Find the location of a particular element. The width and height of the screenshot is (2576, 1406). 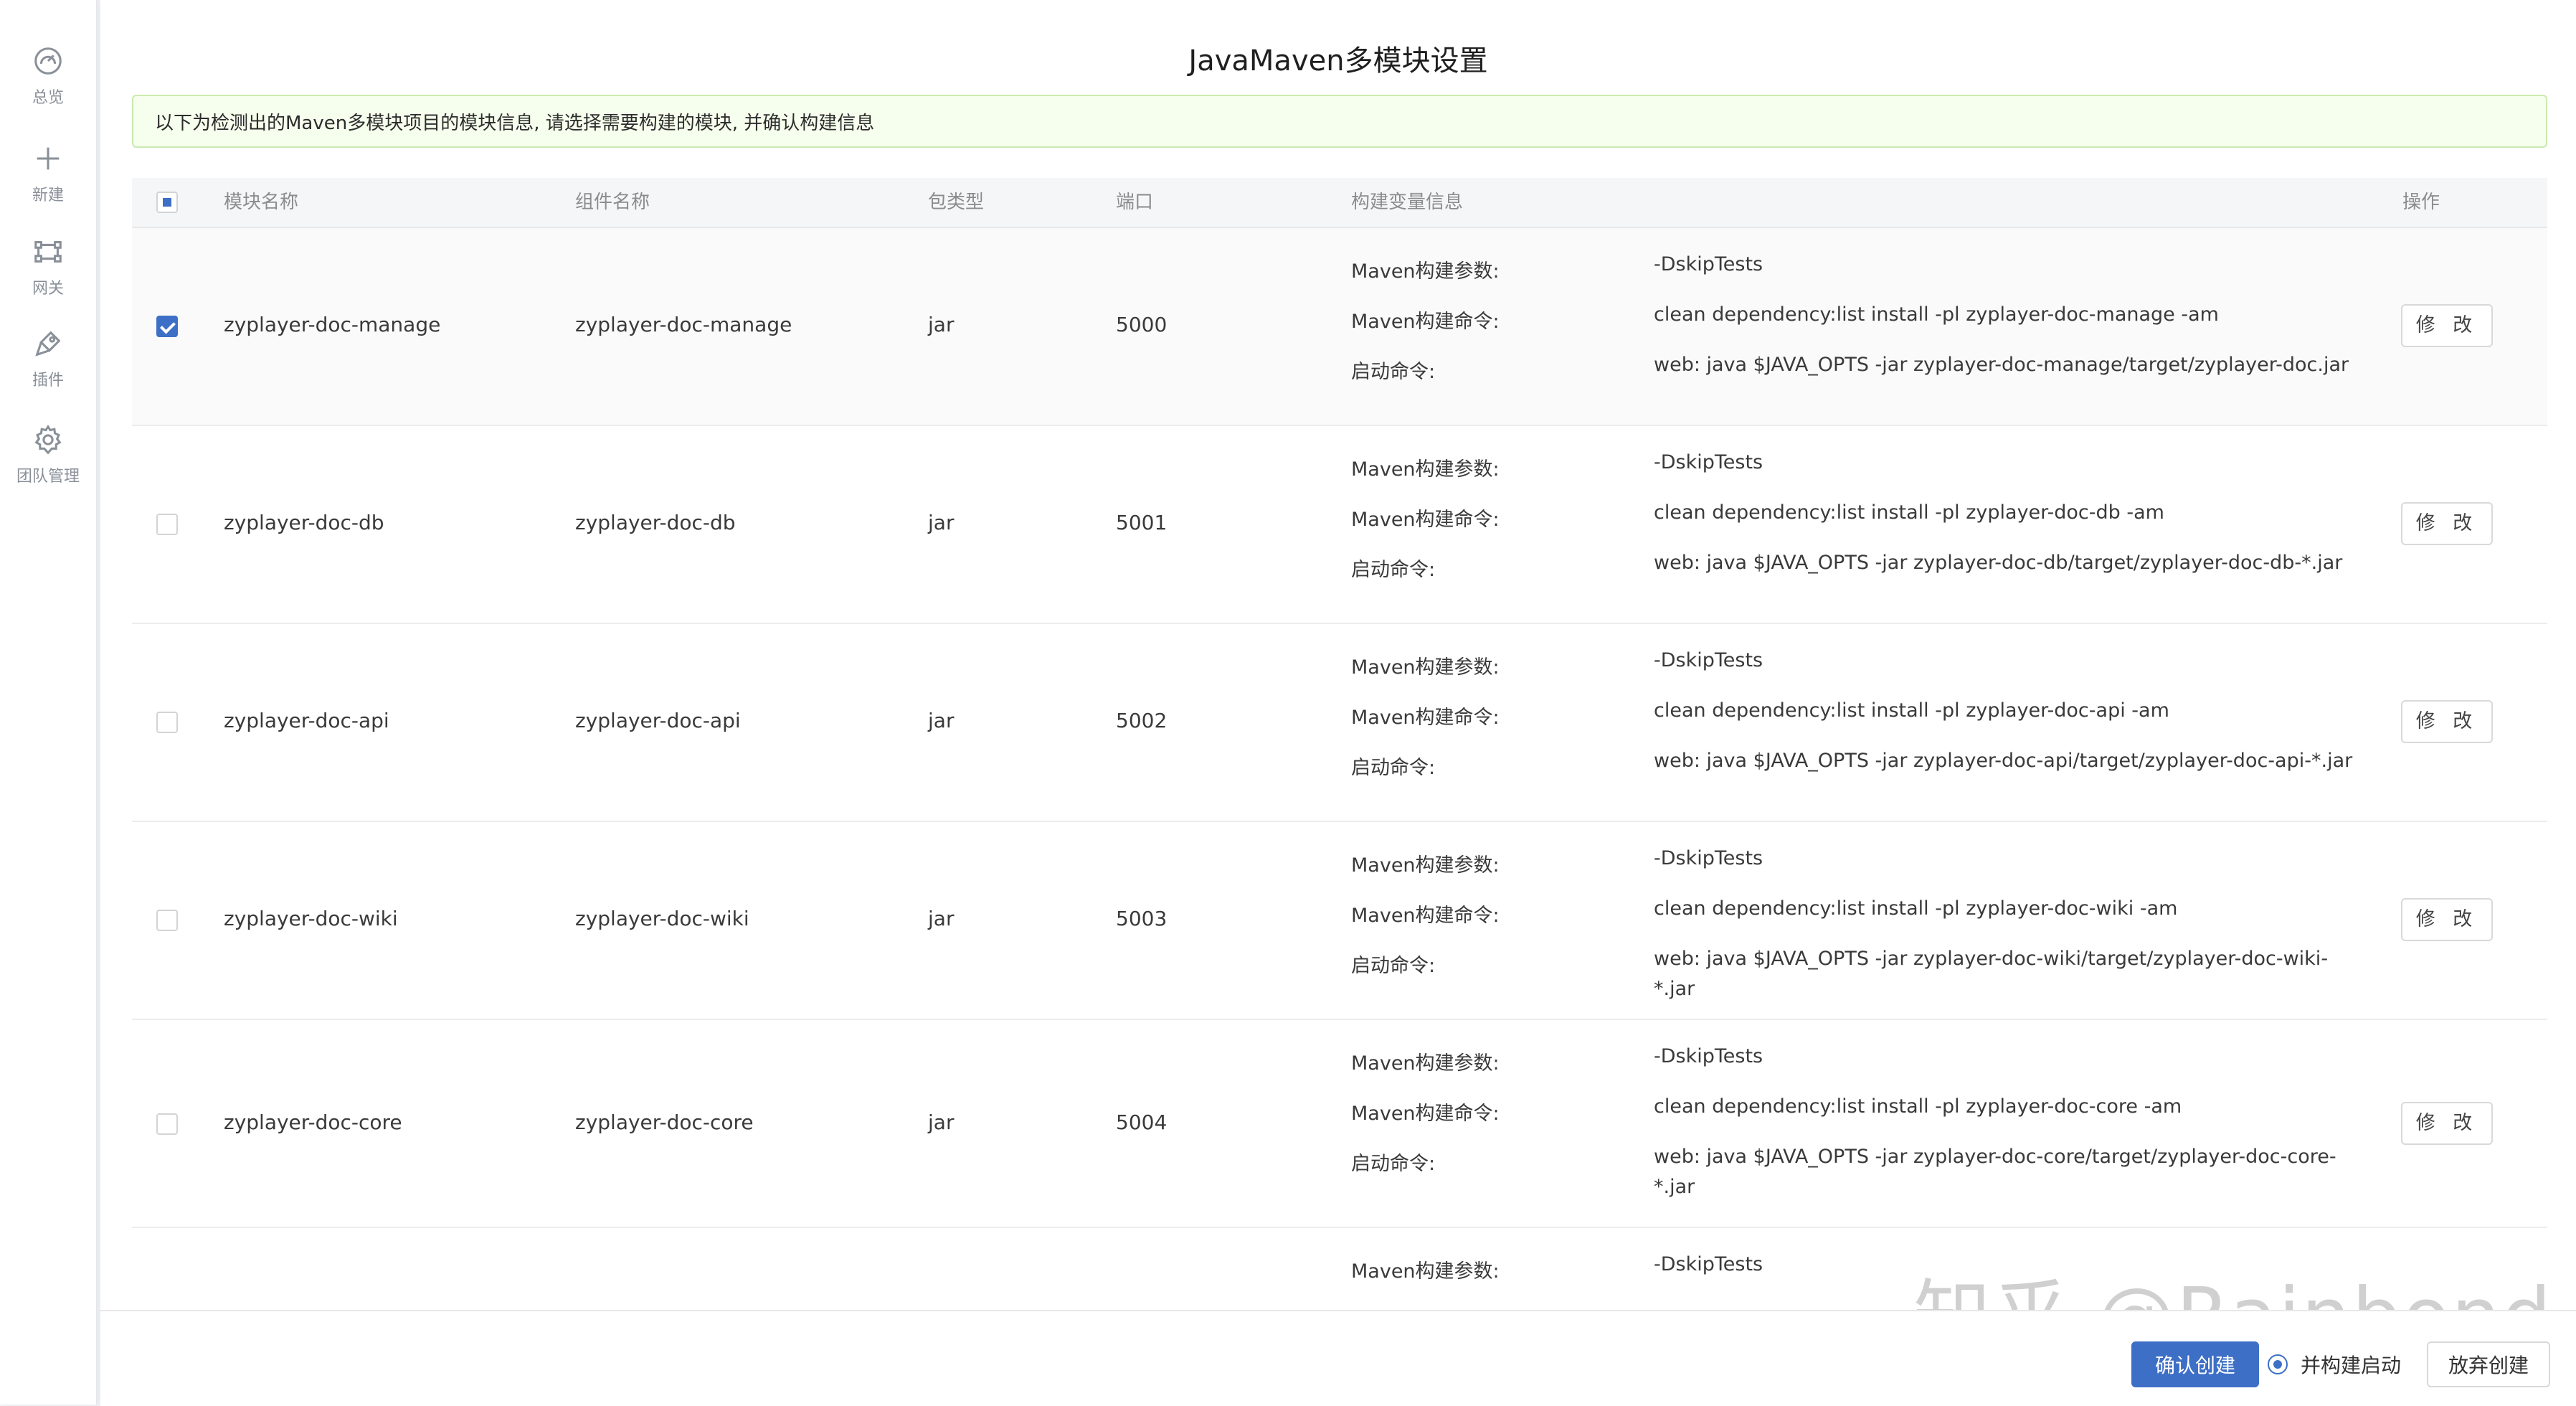

gateway-icon is located at coordinates (48, 252).